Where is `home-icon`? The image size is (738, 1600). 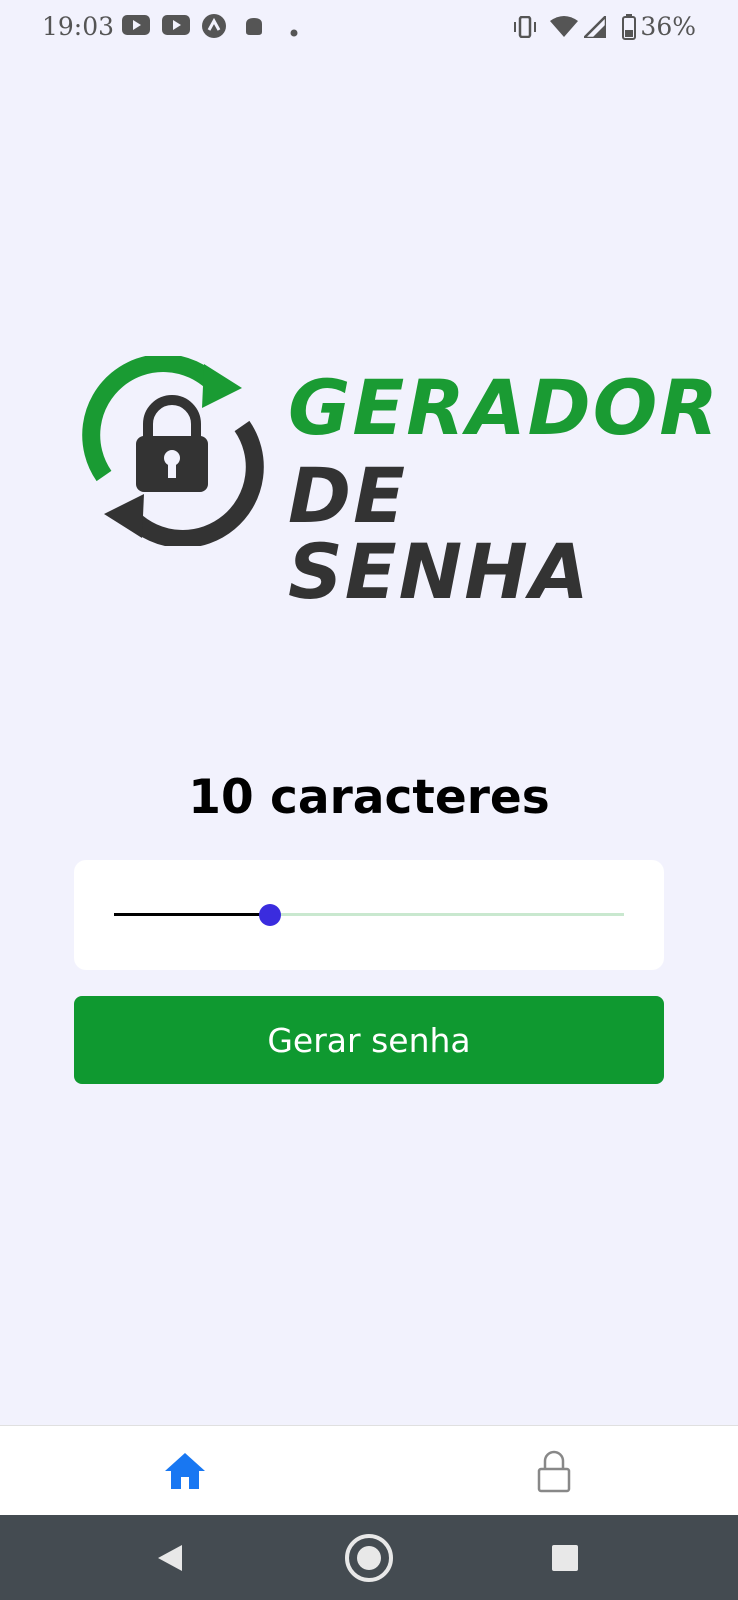 home-icon is located at coordinates (184, 1471).